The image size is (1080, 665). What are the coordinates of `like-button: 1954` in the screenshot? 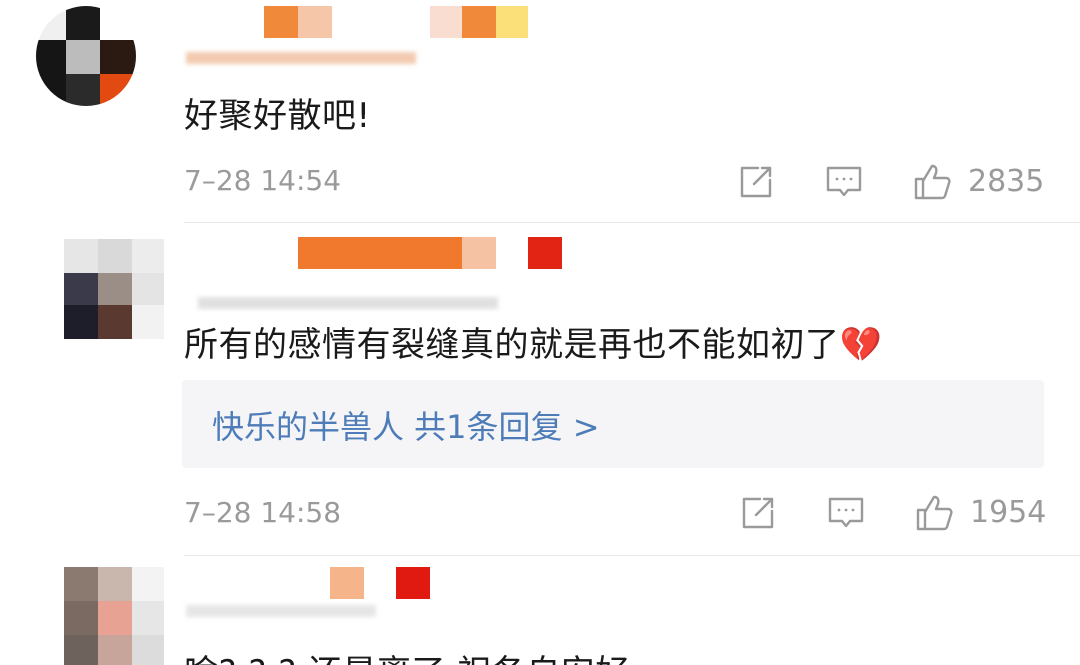 It's located at (984, 513).